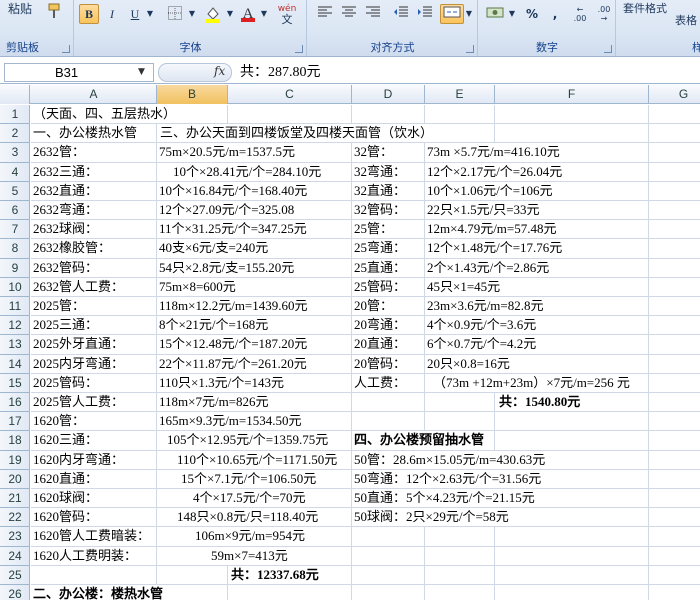 The image size is (700, 600). What do you see at coordinates (248, 517) in the screenshot?
I see `cell-b22: 148只×0.8元/只=118.40元` at bounding box center [248, 517].